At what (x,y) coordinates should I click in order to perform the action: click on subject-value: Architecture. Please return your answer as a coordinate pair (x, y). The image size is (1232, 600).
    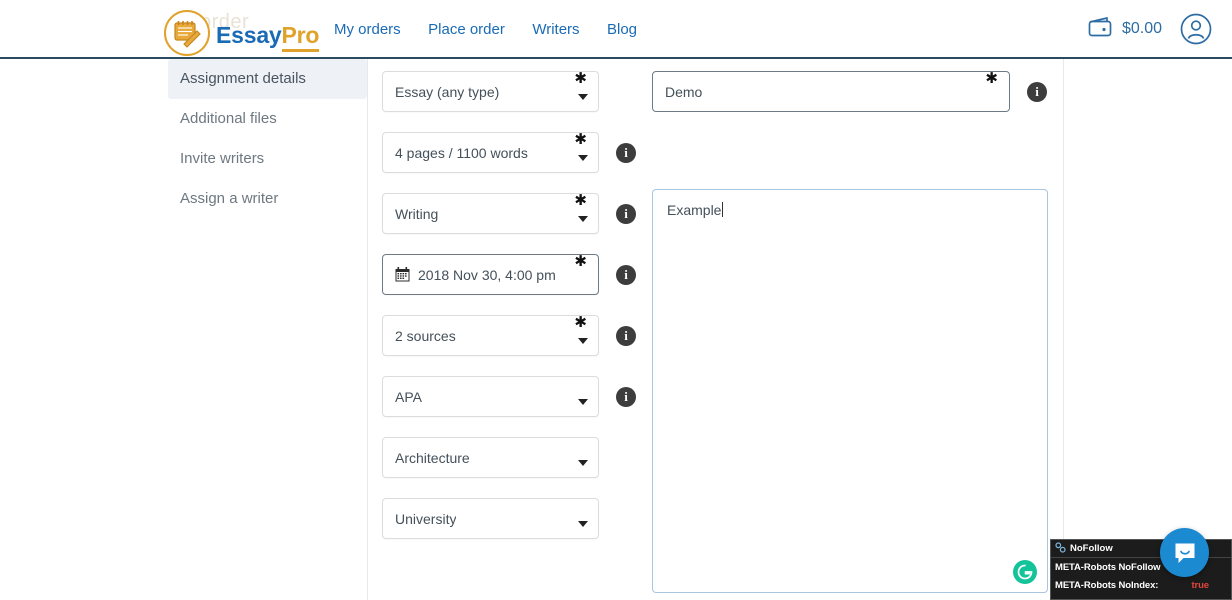
    Looking at the image, I should click on (432, 457).